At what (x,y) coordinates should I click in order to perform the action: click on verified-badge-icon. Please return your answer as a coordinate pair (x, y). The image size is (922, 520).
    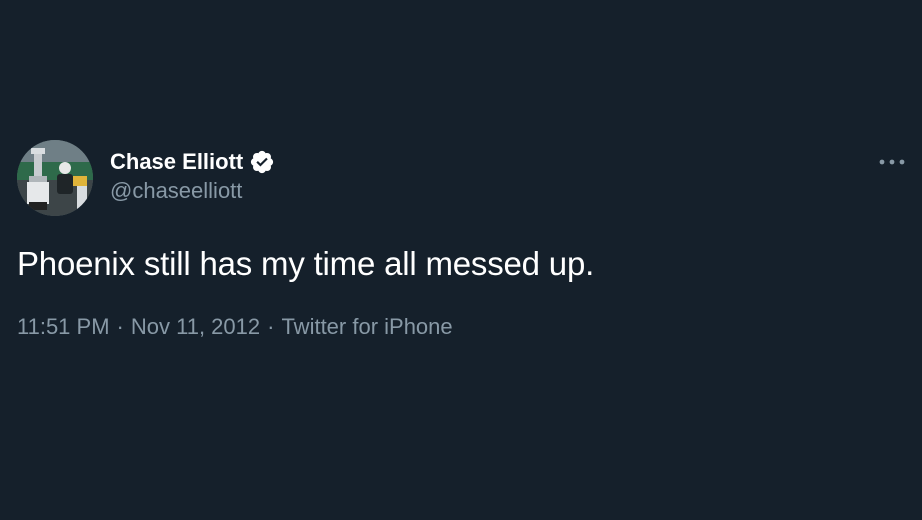
    Looking at the image, I should click on (262, 162).